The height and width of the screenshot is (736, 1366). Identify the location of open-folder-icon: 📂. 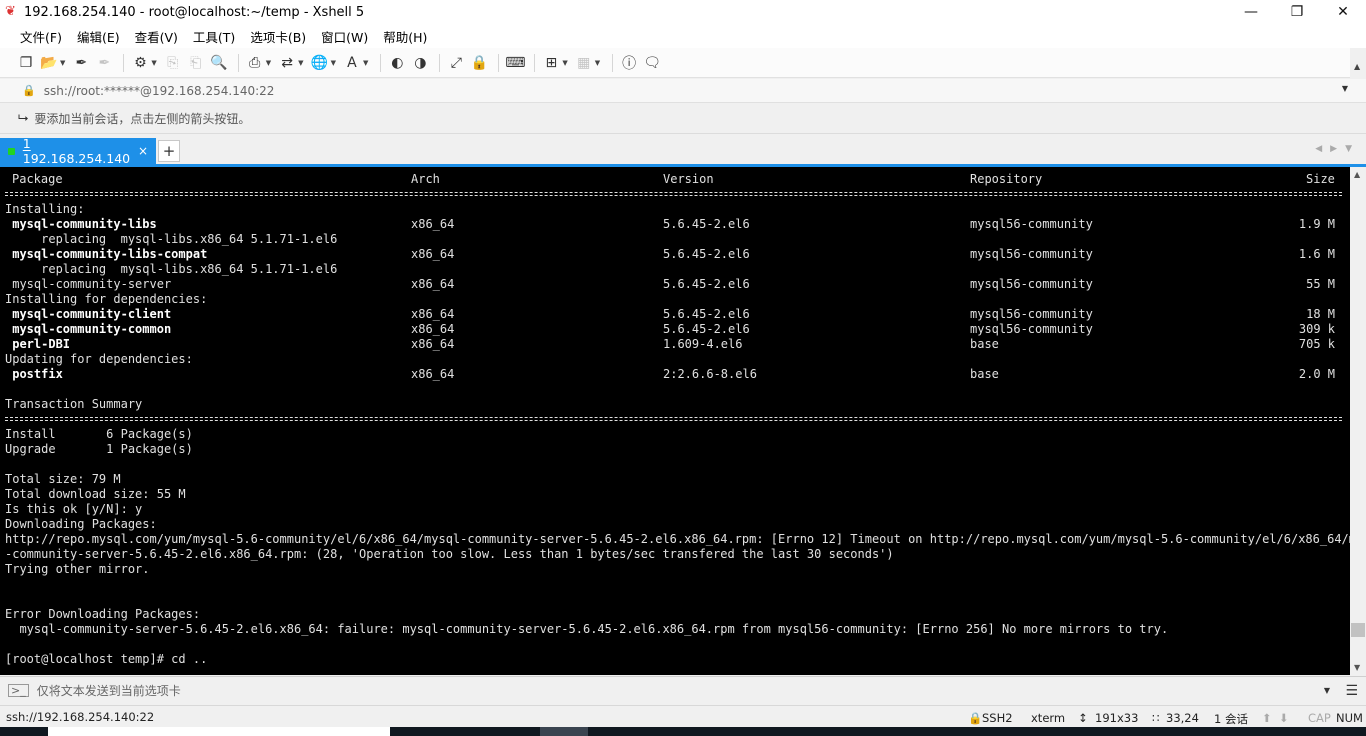
(49, 63).